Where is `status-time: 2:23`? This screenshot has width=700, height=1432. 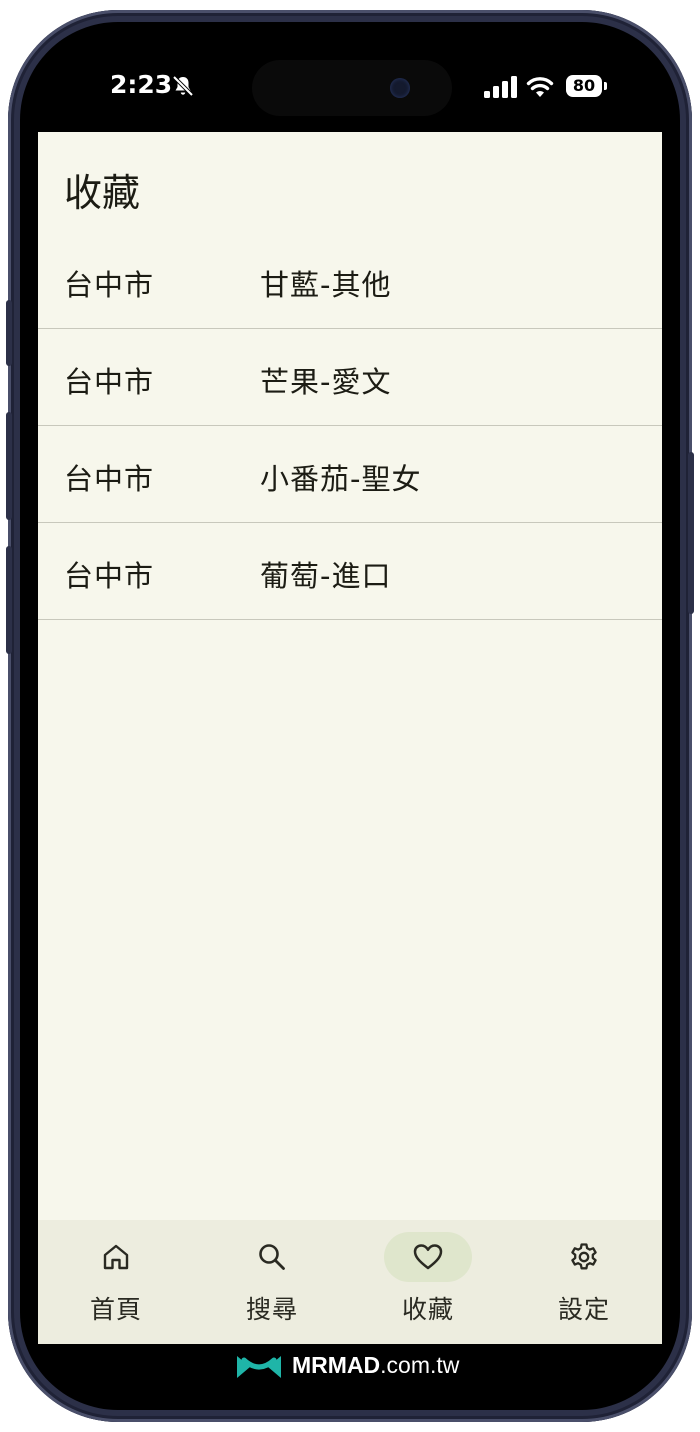 status-time: 2:23 is located at coordinates (141, 84).